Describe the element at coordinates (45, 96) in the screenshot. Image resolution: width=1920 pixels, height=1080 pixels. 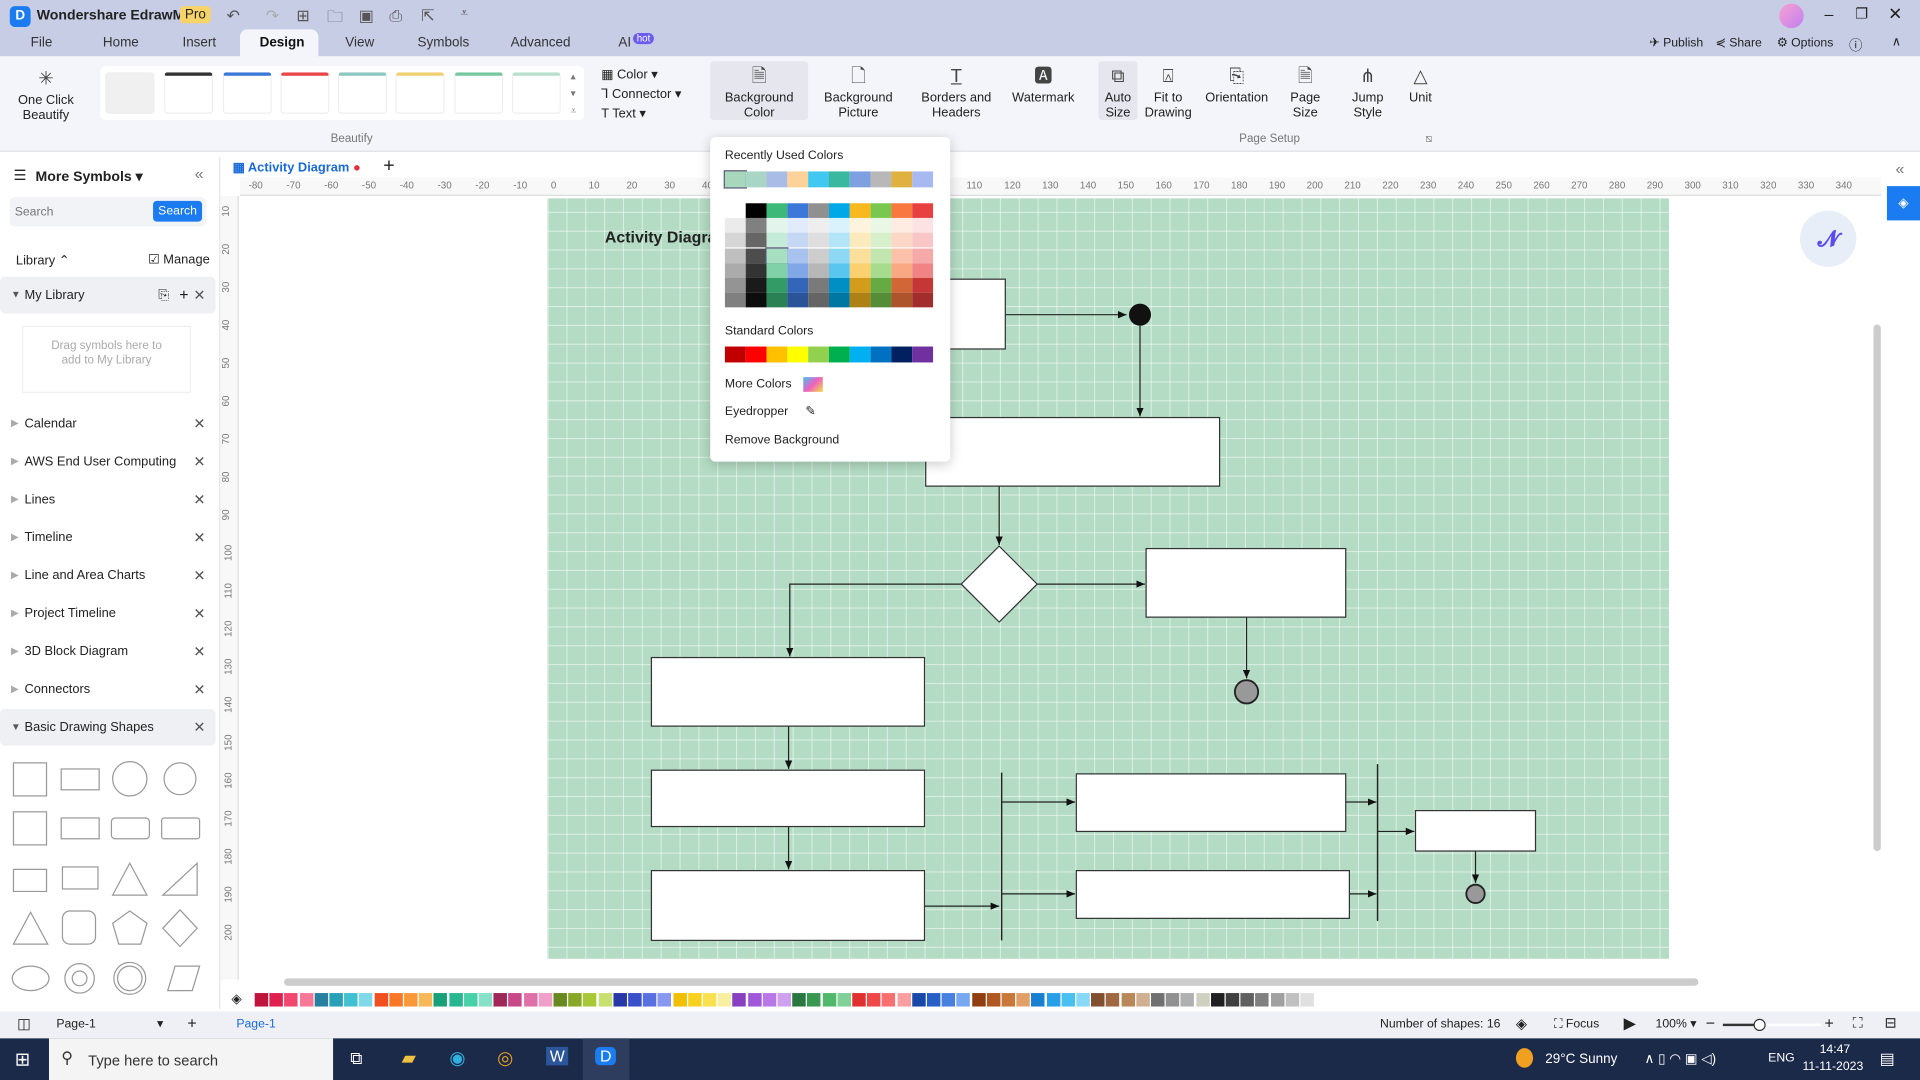
I see `one-click-beautify-button: ✳ One Click Beautify` at that location.